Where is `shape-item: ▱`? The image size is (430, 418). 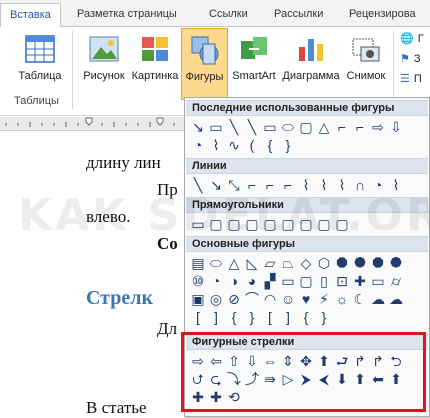 shape-item: ▱ is located at coordinates (270, 263).